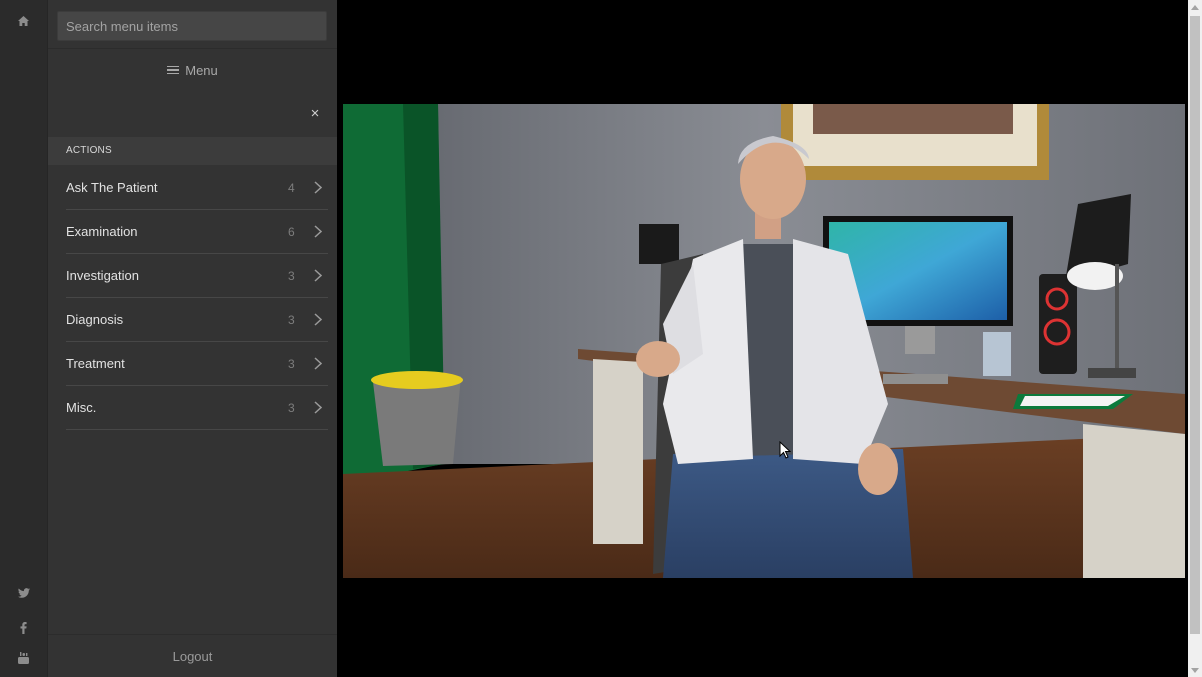  I want to click on menu-item-count: 6, so click(291, 231).